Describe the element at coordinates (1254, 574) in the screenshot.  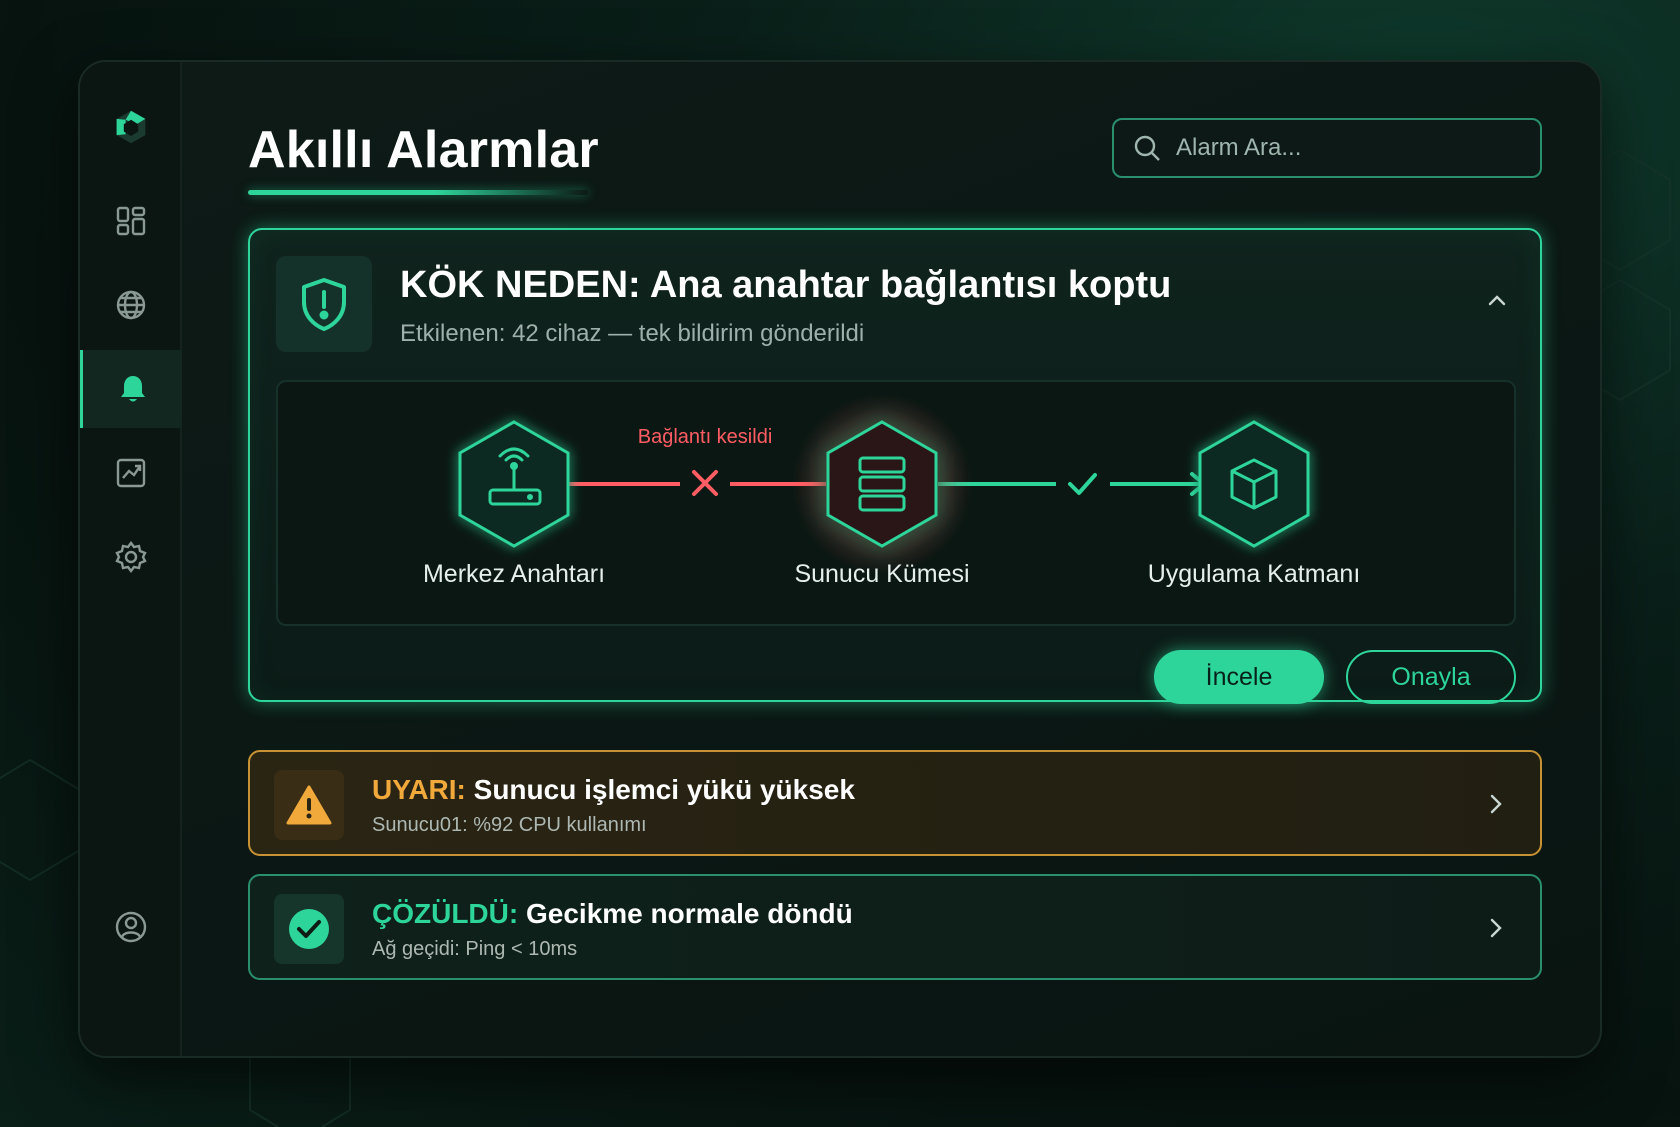
I see `node-label: Uygulama Katmanı` at that location.